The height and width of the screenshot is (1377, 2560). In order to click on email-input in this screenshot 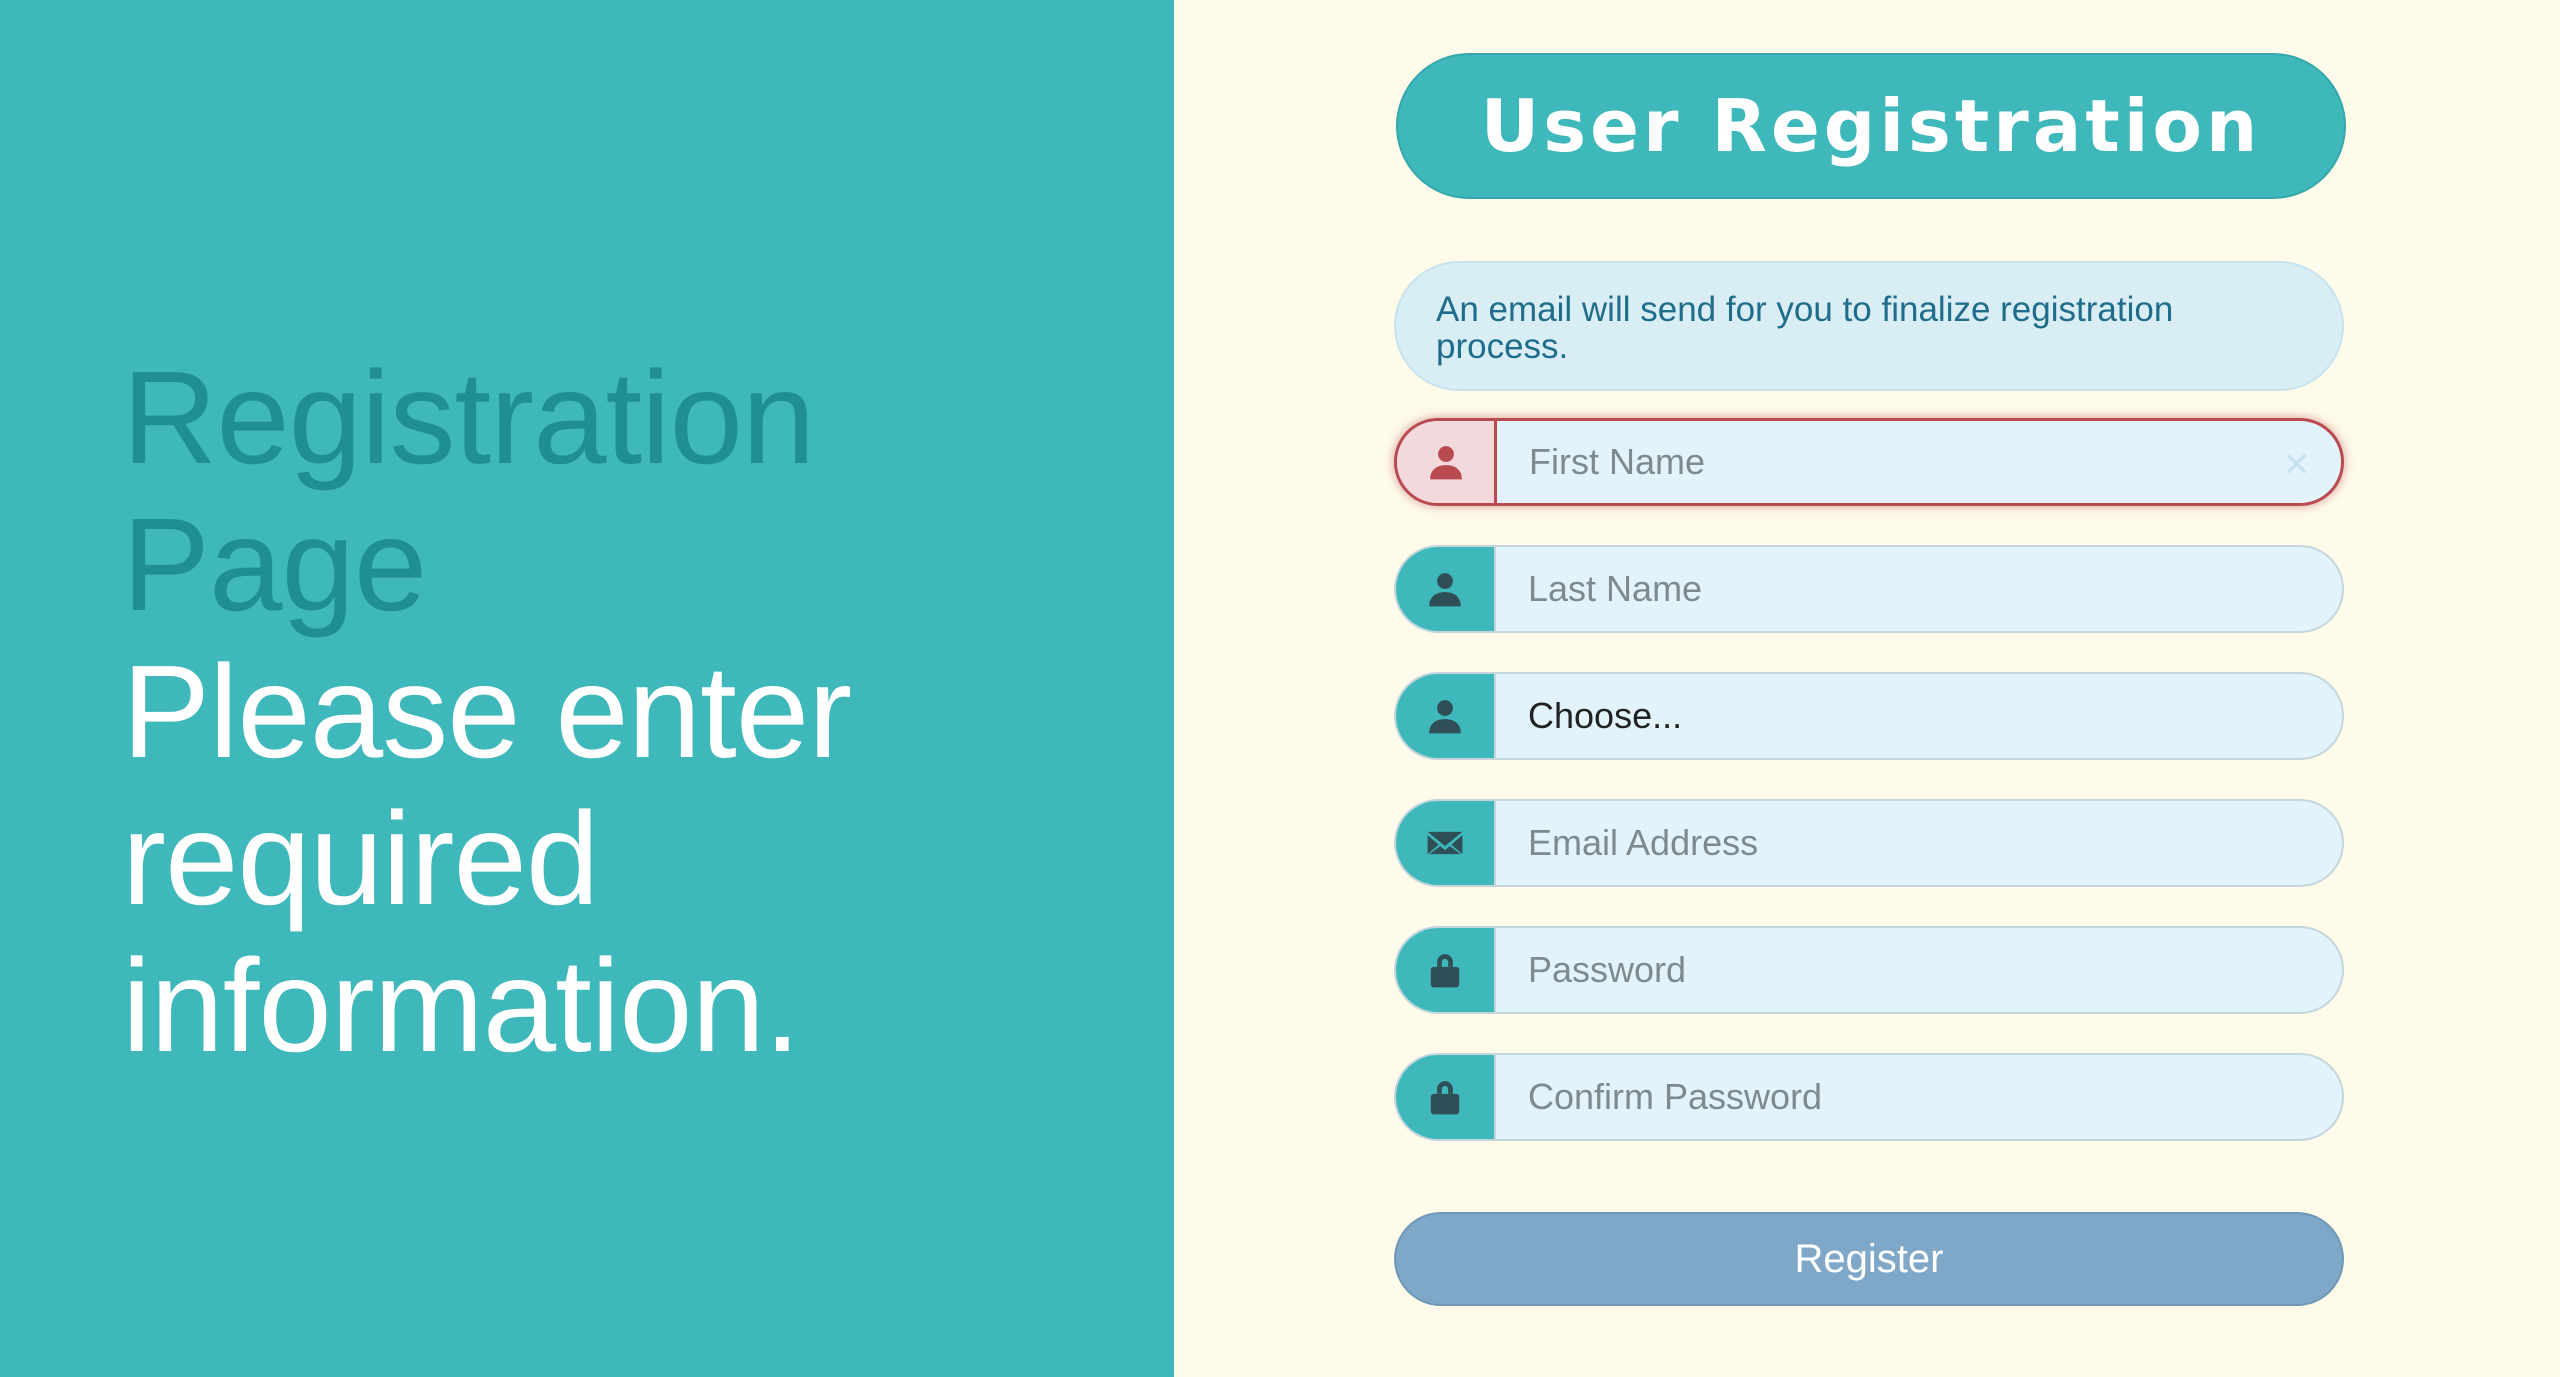, I will do `click(1919, 843)`.